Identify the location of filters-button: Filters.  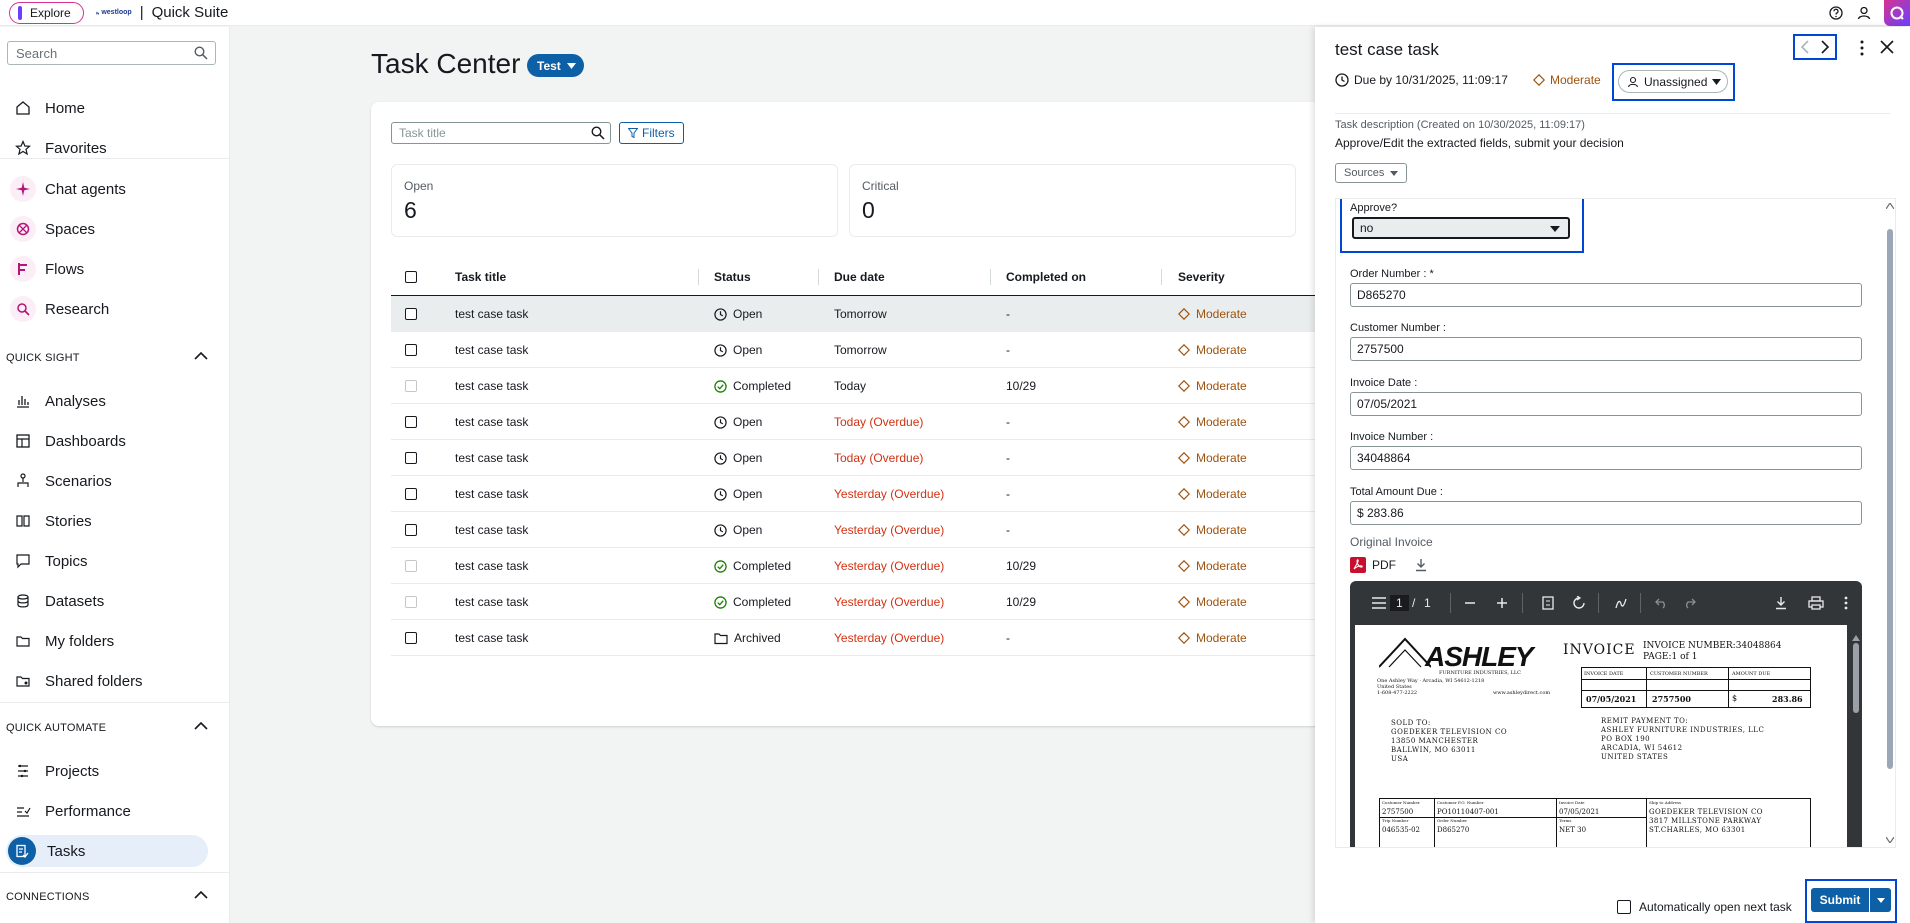
(651, 133).